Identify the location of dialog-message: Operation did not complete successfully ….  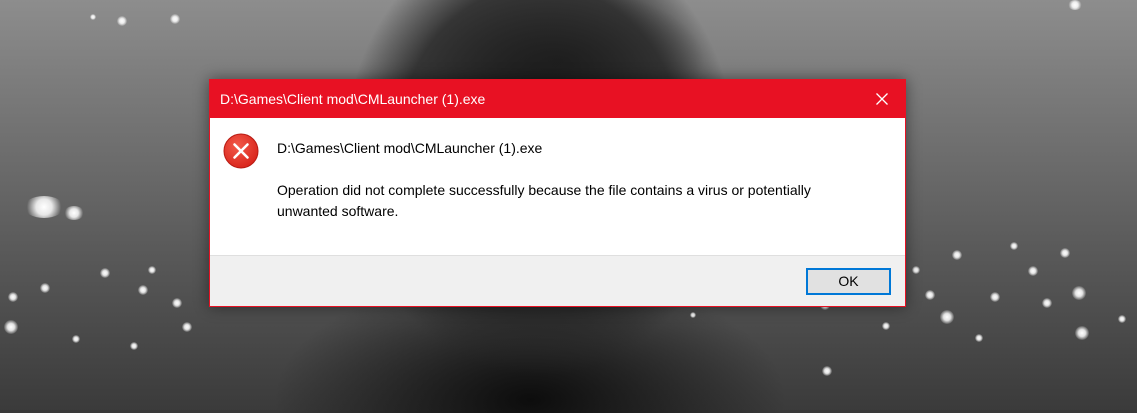
(544, 200).